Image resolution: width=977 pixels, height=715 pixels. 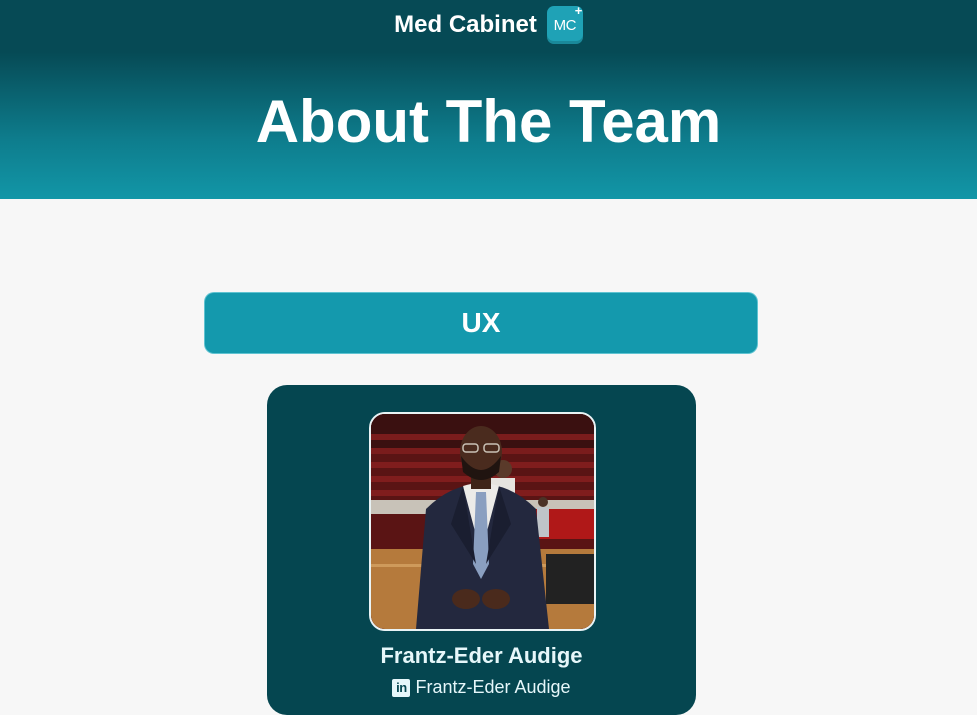 I want to click on plus-icon: +, so click(x=578, y=10).